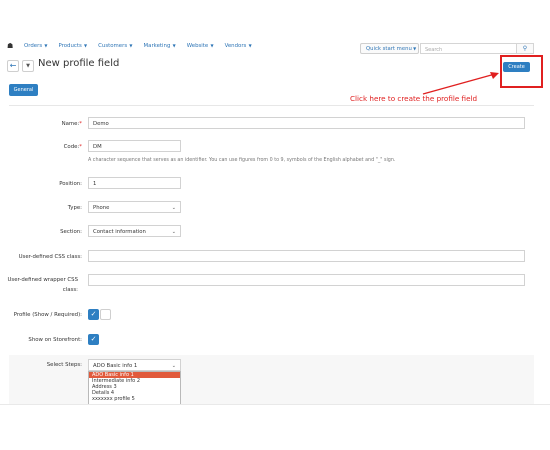  Describe the element at coordinates (134, 183) in the screenshot. I see `position-field: 1` at that location.